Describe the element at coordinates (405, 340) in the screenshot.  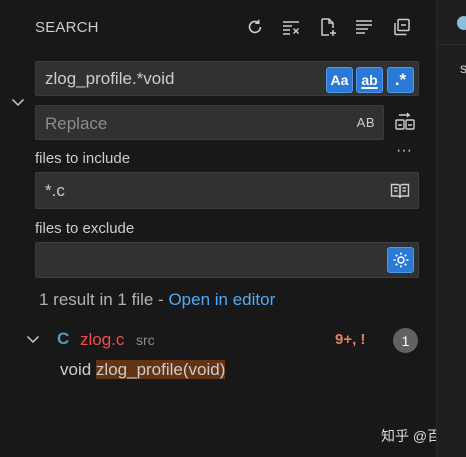
I see `match-count-badge: 1` at that location.